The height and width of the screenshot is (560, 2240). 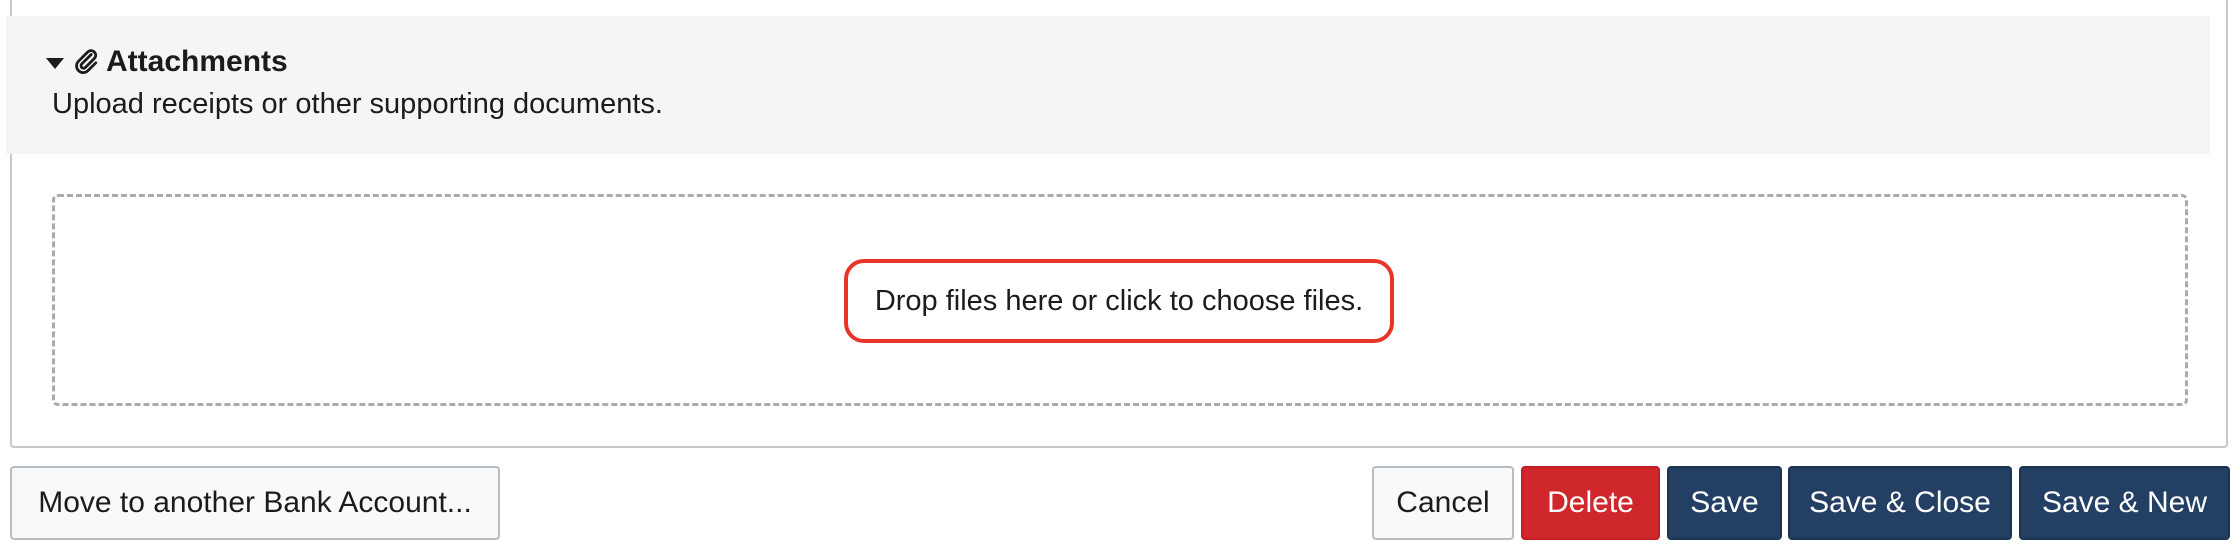 I want to click on attachments-section-header: Attachments, so click(x=167, y=62).